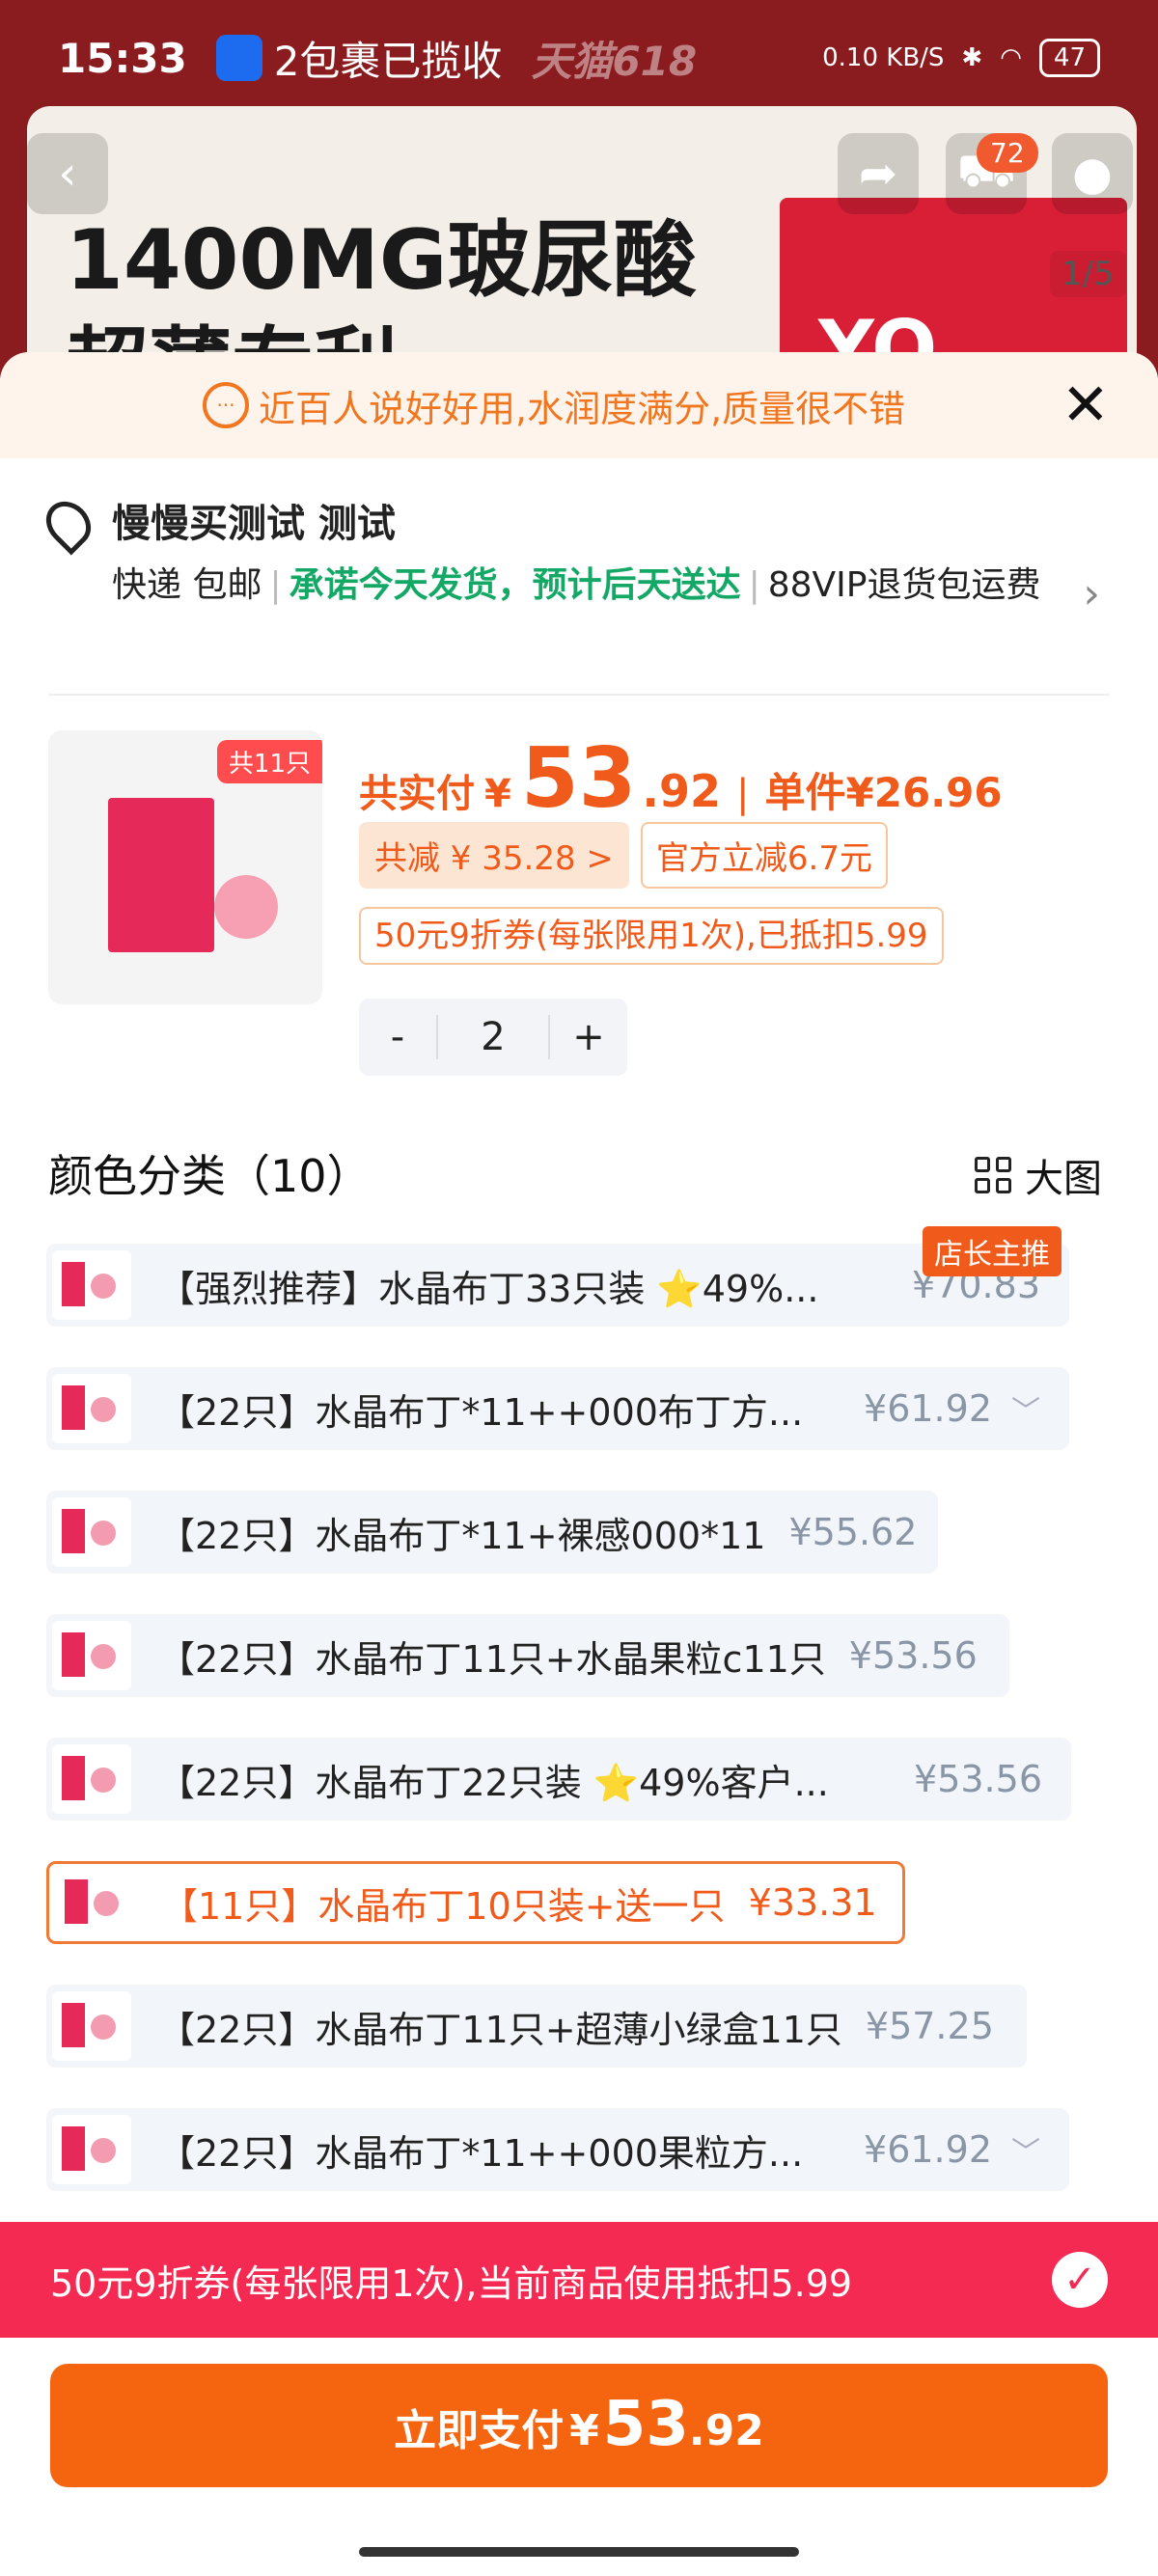  Describe the element at coordinates (993, 1175) in the screenshot. I see `grid-icon` at that location.